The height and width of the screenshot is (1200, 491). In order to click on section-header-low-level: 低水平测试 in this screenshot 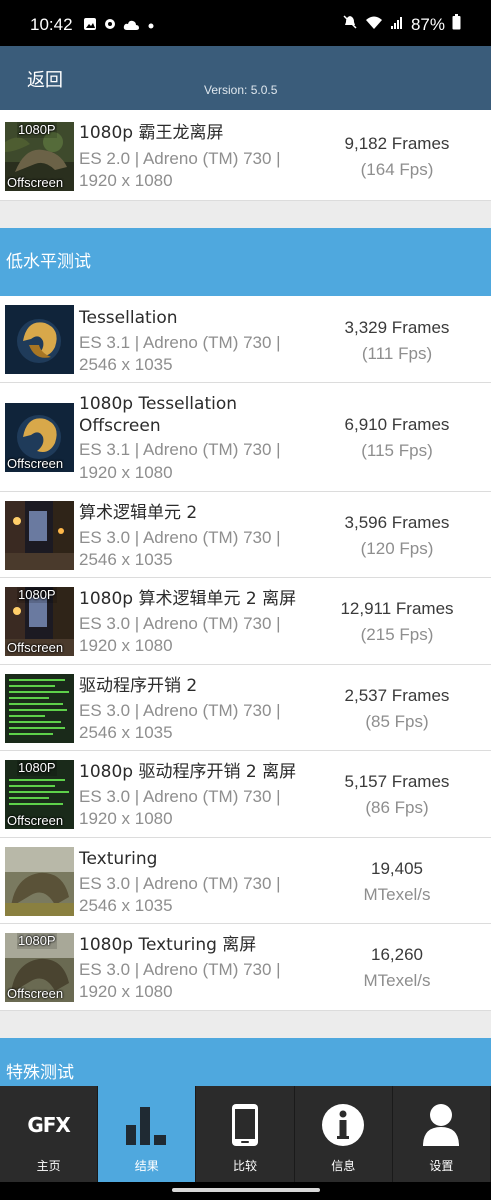, I will do `click(245, 262)`.